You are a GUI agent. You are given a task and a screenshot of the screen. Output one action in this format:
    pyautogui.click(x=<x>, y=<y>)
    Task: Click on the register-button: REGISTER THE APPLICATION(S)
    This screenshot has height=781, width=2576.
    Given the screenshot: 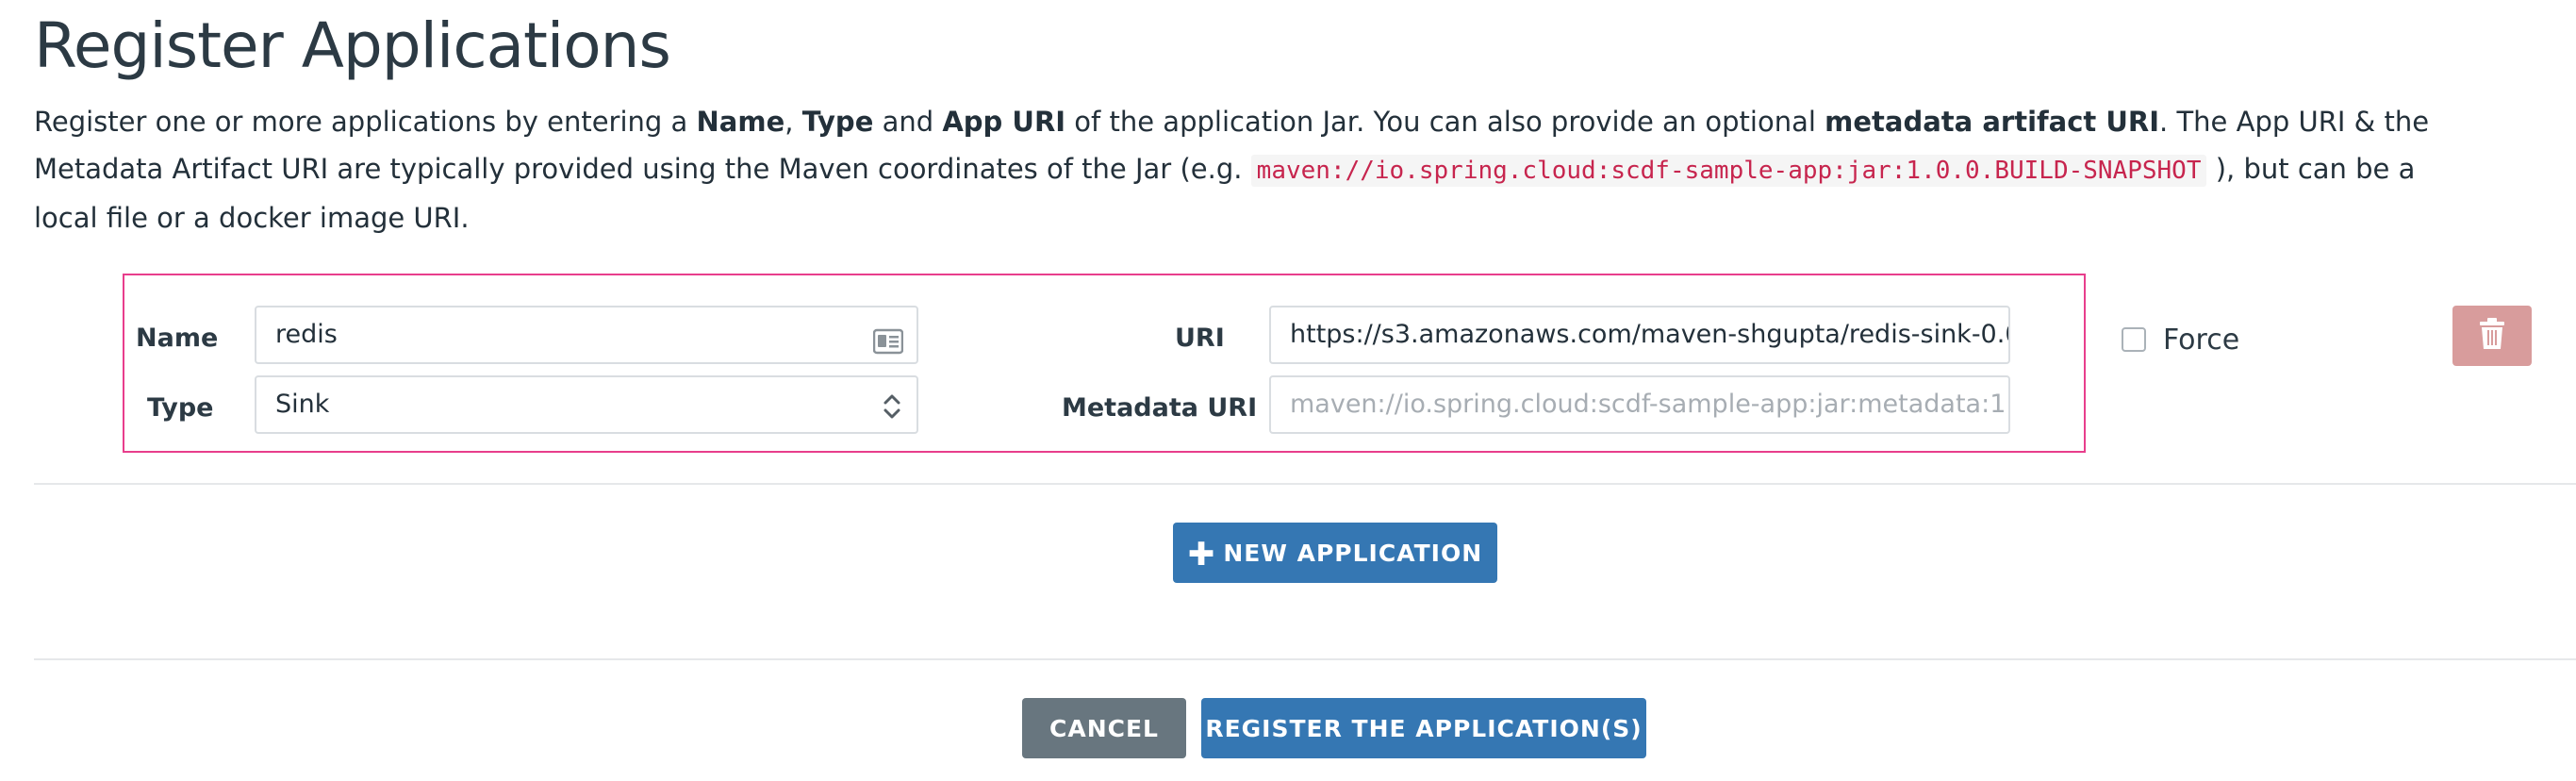 What is the action you would take?
    pyautogui.click(x=1423, y=728)
    